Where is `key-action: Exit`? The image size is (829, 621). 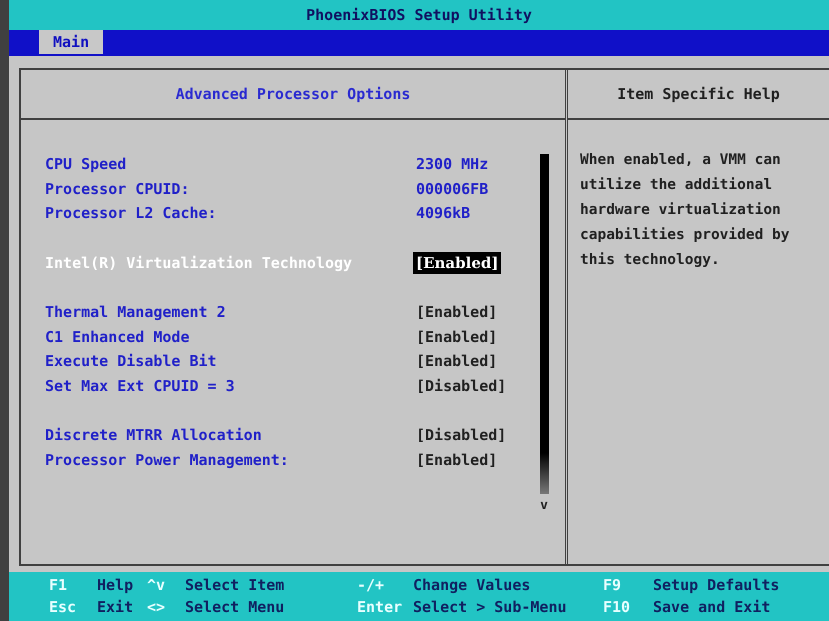 key-action: Exit is located at coordinates (115, 607).